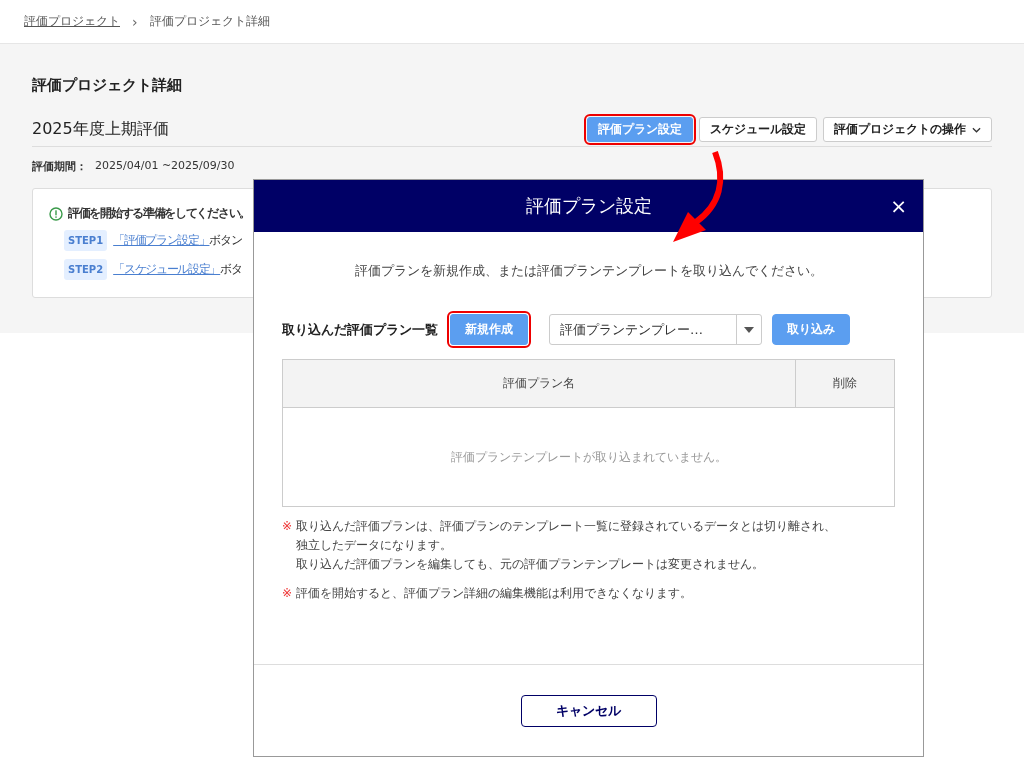 This screenshot has height=757, width=1024. Describe the element at coordinates (907, 129) in the screenshot. I see `dropdown-button: 評価プロジェクトの操作` at that location.